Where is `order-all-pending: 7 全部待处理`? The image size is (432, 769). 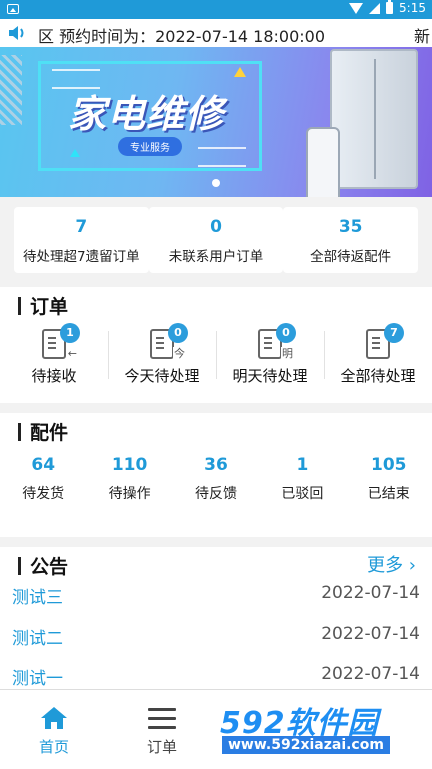
order-all-pending: 7 全部待处理 is located at coordinates (378, 359).